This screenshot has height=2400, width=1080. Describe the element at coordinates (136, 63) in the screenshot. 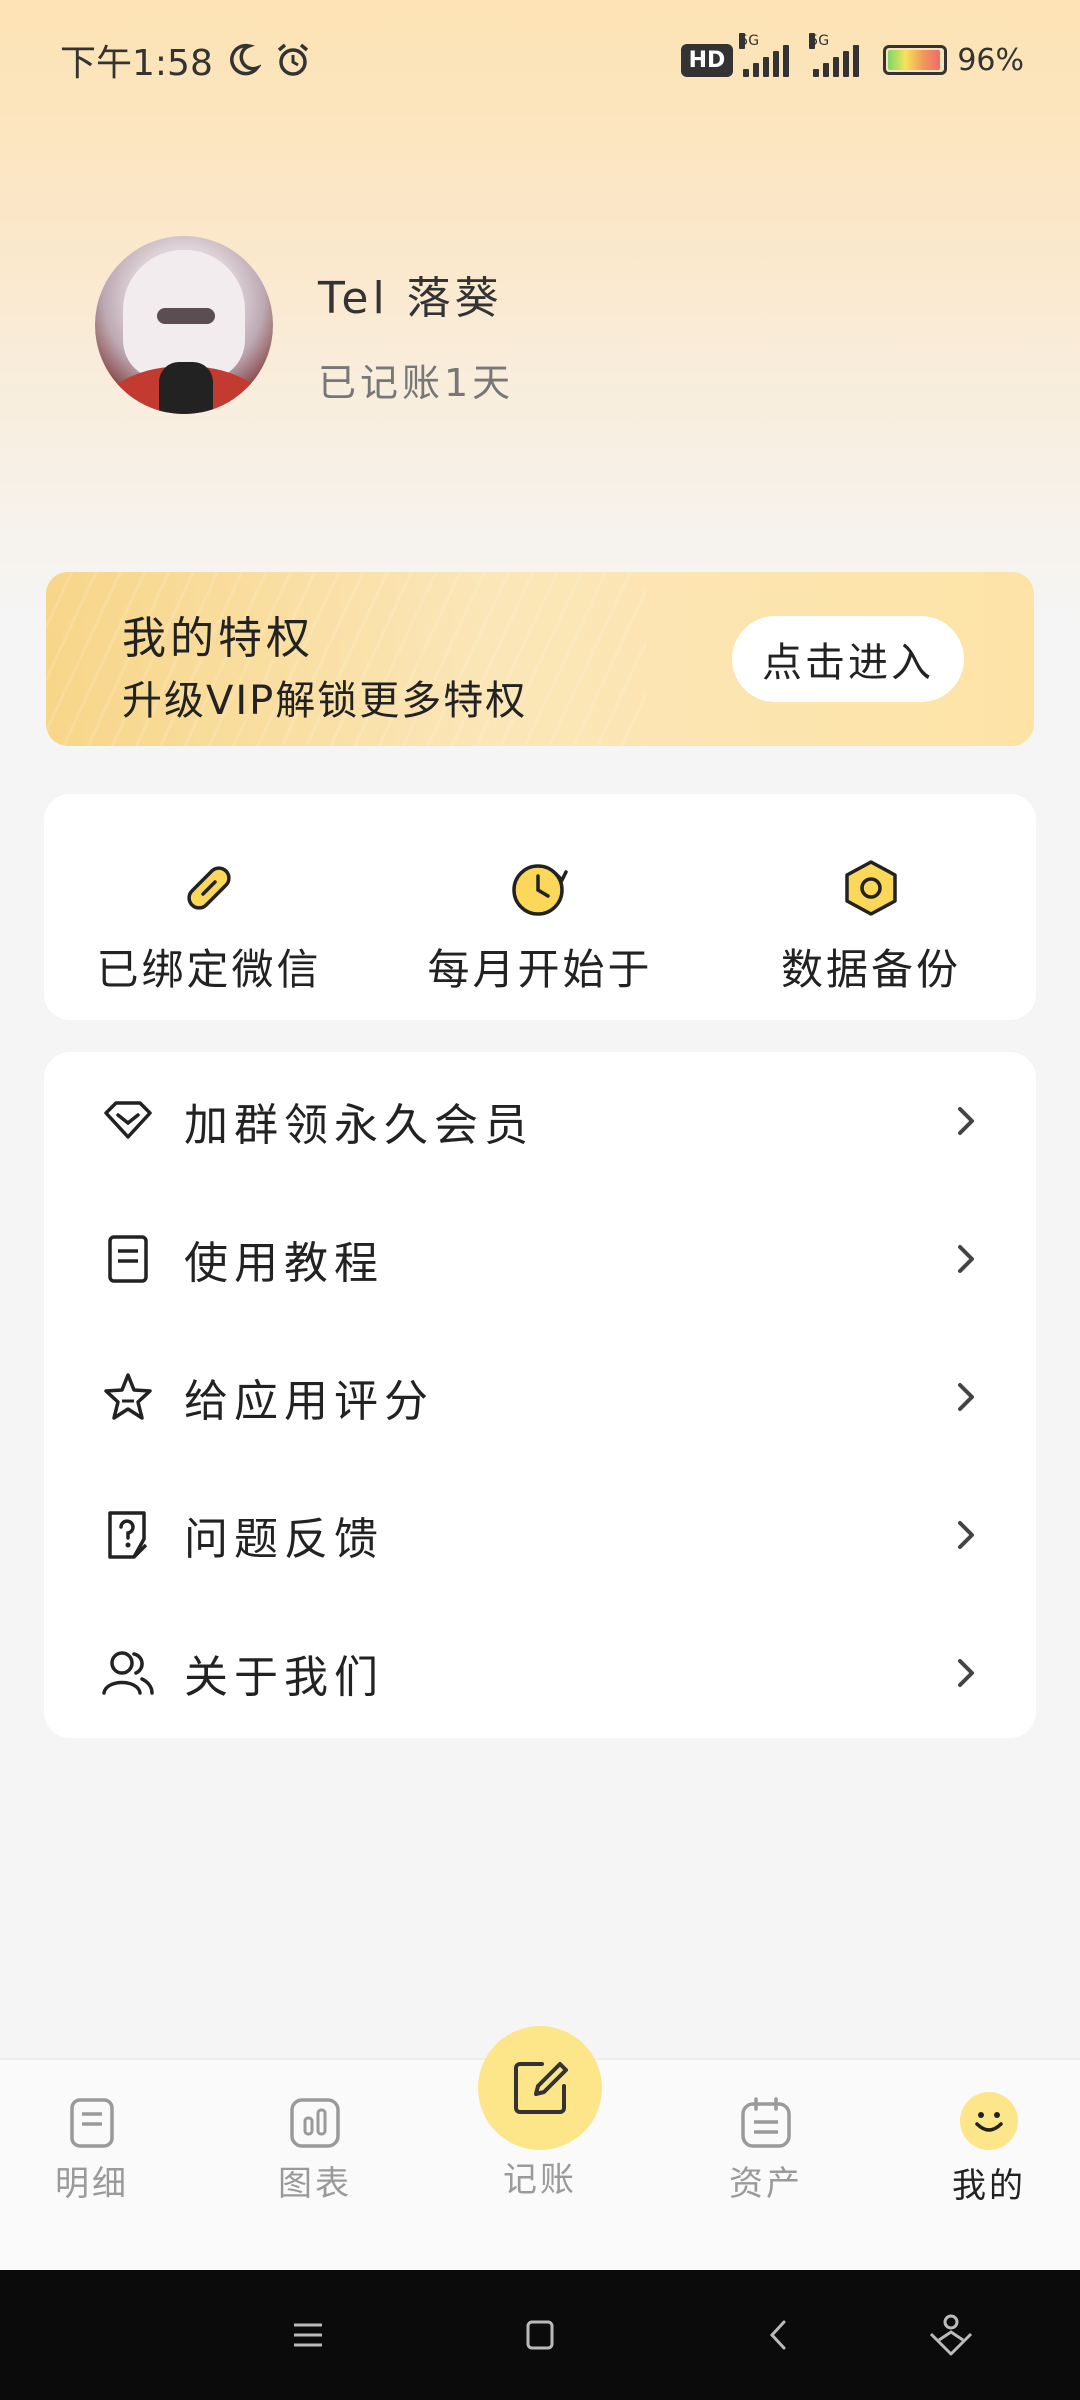

I see `status-time: 下午1:58` at that location.